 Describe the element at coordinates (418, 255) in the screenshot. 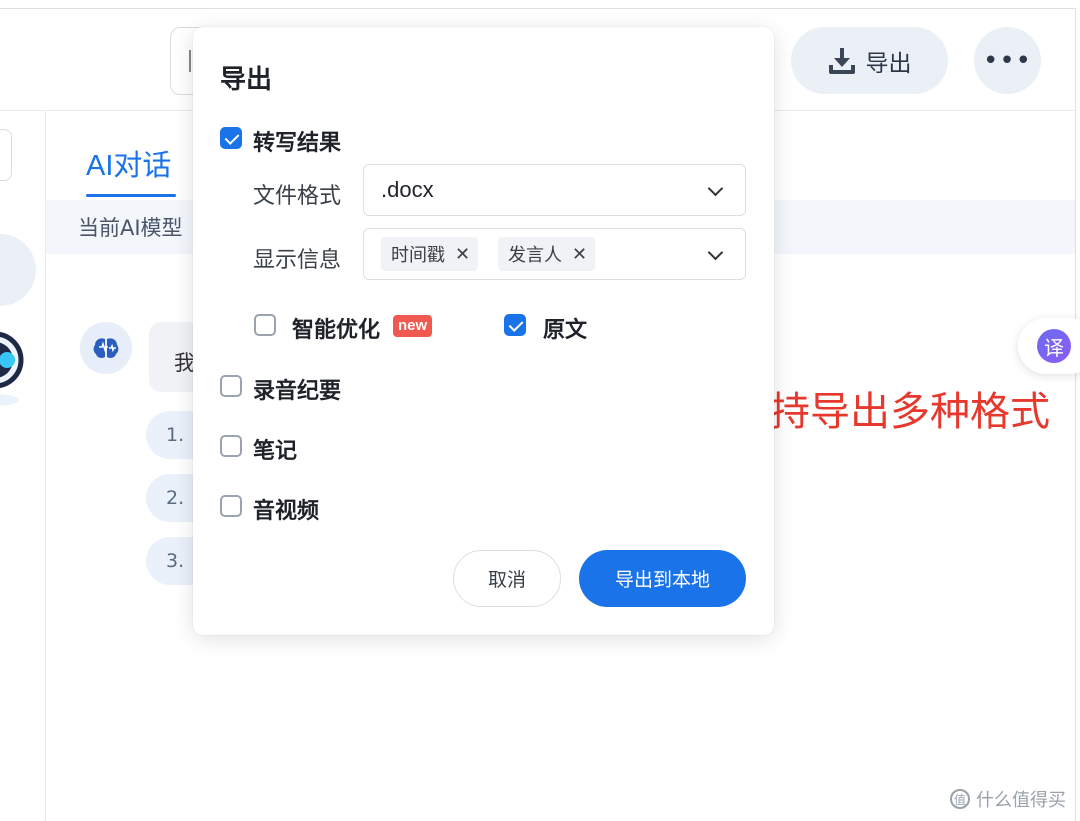

I see `tag-timestamp-label: 时间戳` at that location.